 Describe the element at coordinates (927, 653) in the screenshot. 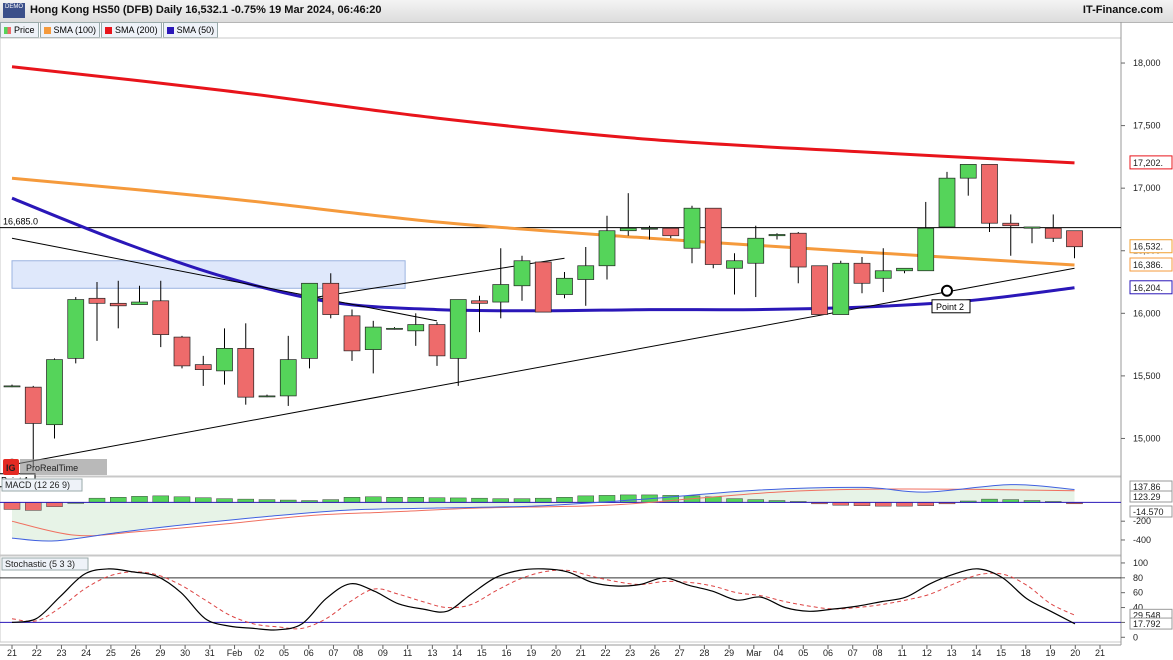

I see `x-tick-label: 12` at that location.